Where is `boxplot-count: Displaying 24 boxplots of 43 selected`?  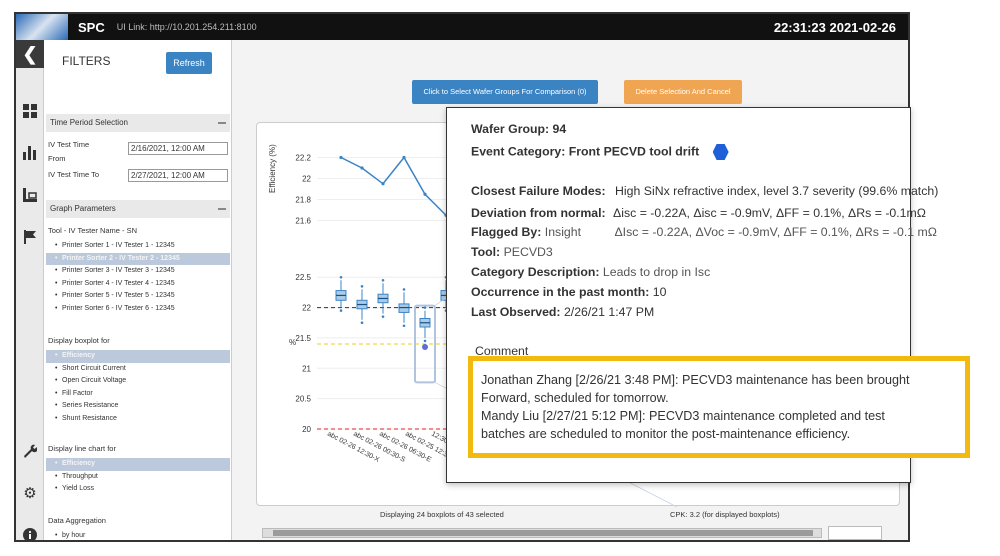
boxplot-count: Displaying 24 boxplots of 43 selected is located at coordinates (442, 514).